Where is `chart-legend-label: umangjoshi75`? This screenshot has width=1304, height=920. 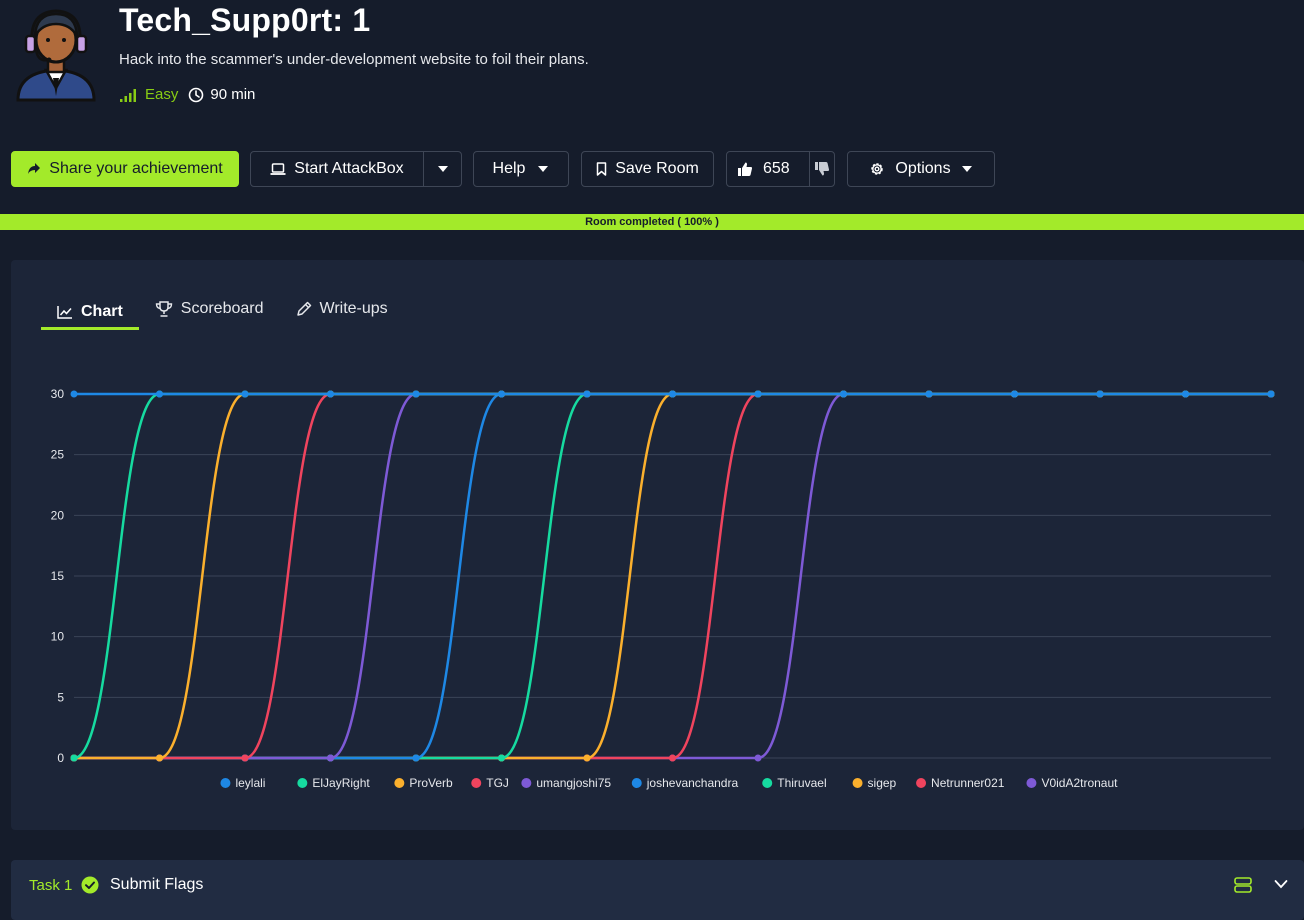
chart-legend-label: umangjoshi75 is located at coordinates (573, 783).